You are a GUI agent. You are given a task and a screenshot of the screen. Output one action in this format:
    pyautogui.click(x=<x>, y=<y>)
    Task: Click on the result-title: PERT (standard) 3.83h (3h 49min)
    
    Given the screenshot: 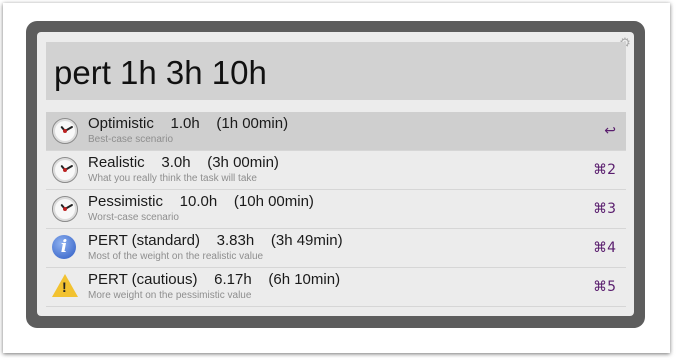 What is the action you would take?
    pyautogui.click(x=215, y=240)
    